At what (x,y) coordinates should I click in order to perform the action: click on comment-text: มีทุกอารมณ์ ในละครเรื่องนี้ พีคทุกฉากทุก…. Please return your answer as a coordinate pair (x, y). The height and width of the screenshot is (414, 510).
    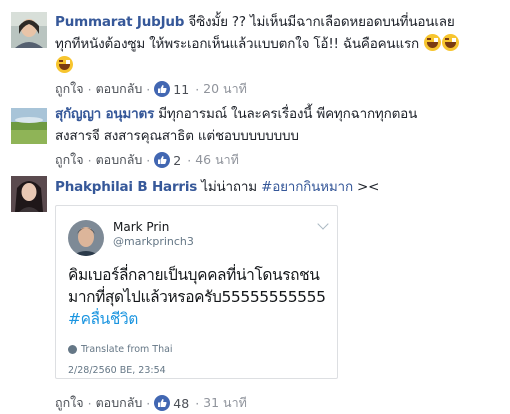
    Looking at the image, I should click on (286, 114).